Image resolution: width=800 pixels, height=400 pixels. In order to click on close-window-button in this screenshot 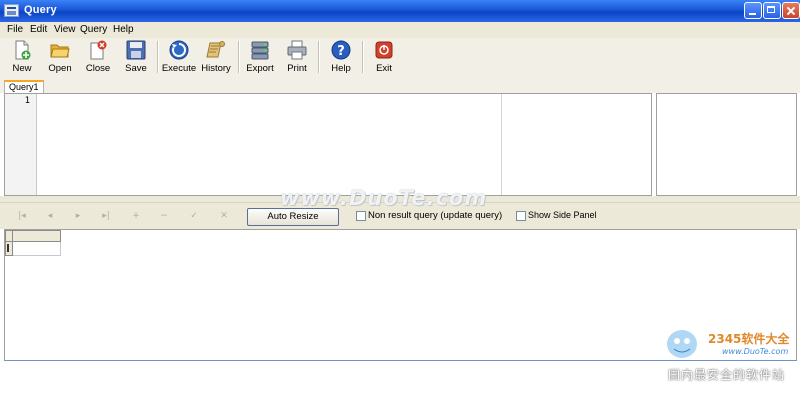, I will do `click(791, 10)`.